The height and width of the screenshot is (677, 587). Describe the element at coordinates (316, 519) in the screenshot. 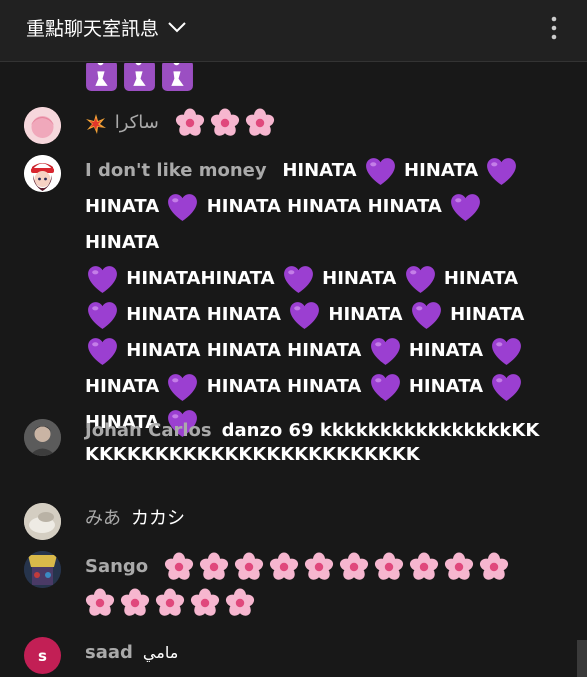

I see `message-content: みあ カカシ` at that location.